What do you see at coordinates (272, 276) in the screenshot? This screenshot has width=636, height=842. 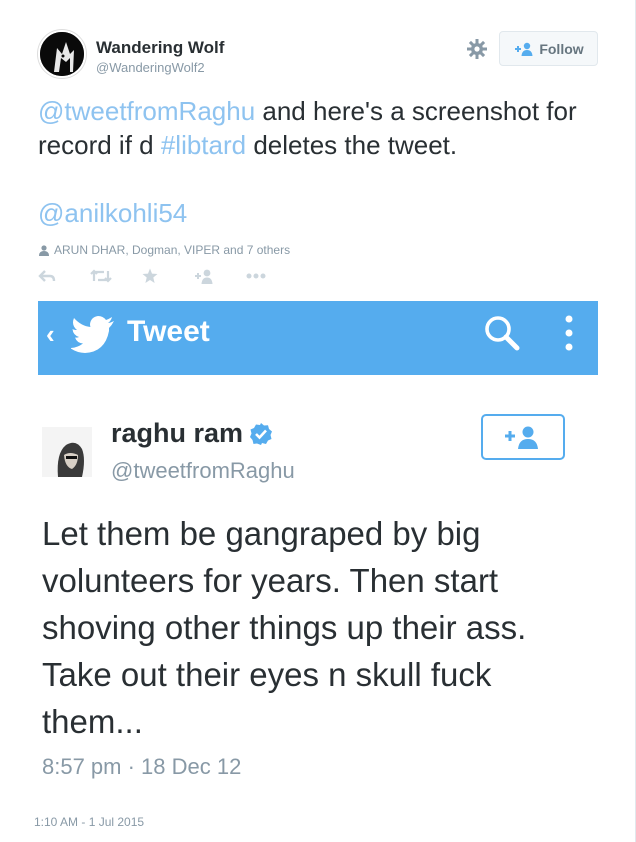 I see `more-button` at bounding box center [272, 276].